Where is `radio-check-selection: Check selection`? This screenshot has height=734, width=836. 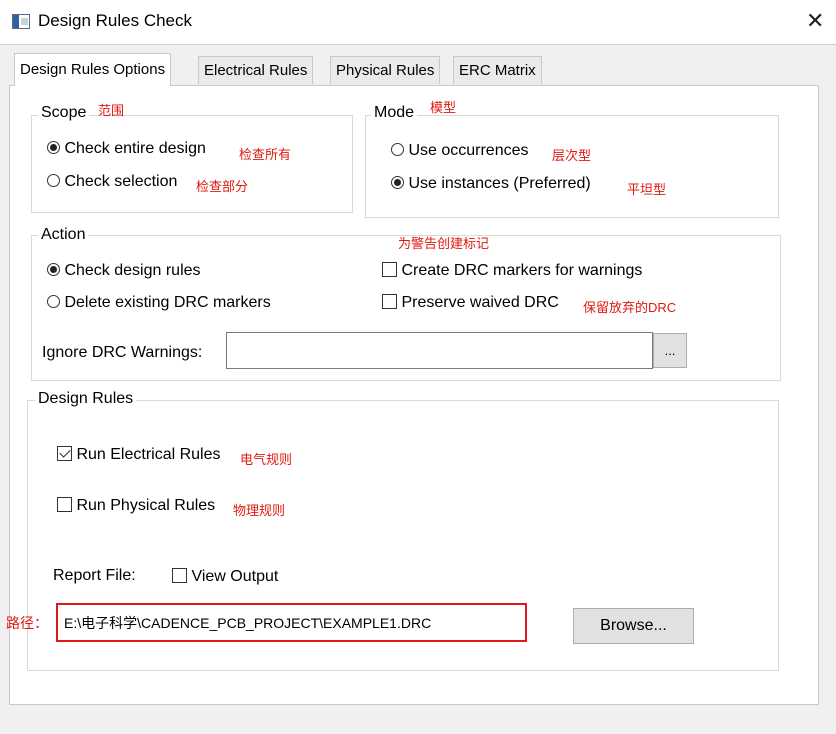 radio-check-selection: Check selection is located at coordinates (112, 182).